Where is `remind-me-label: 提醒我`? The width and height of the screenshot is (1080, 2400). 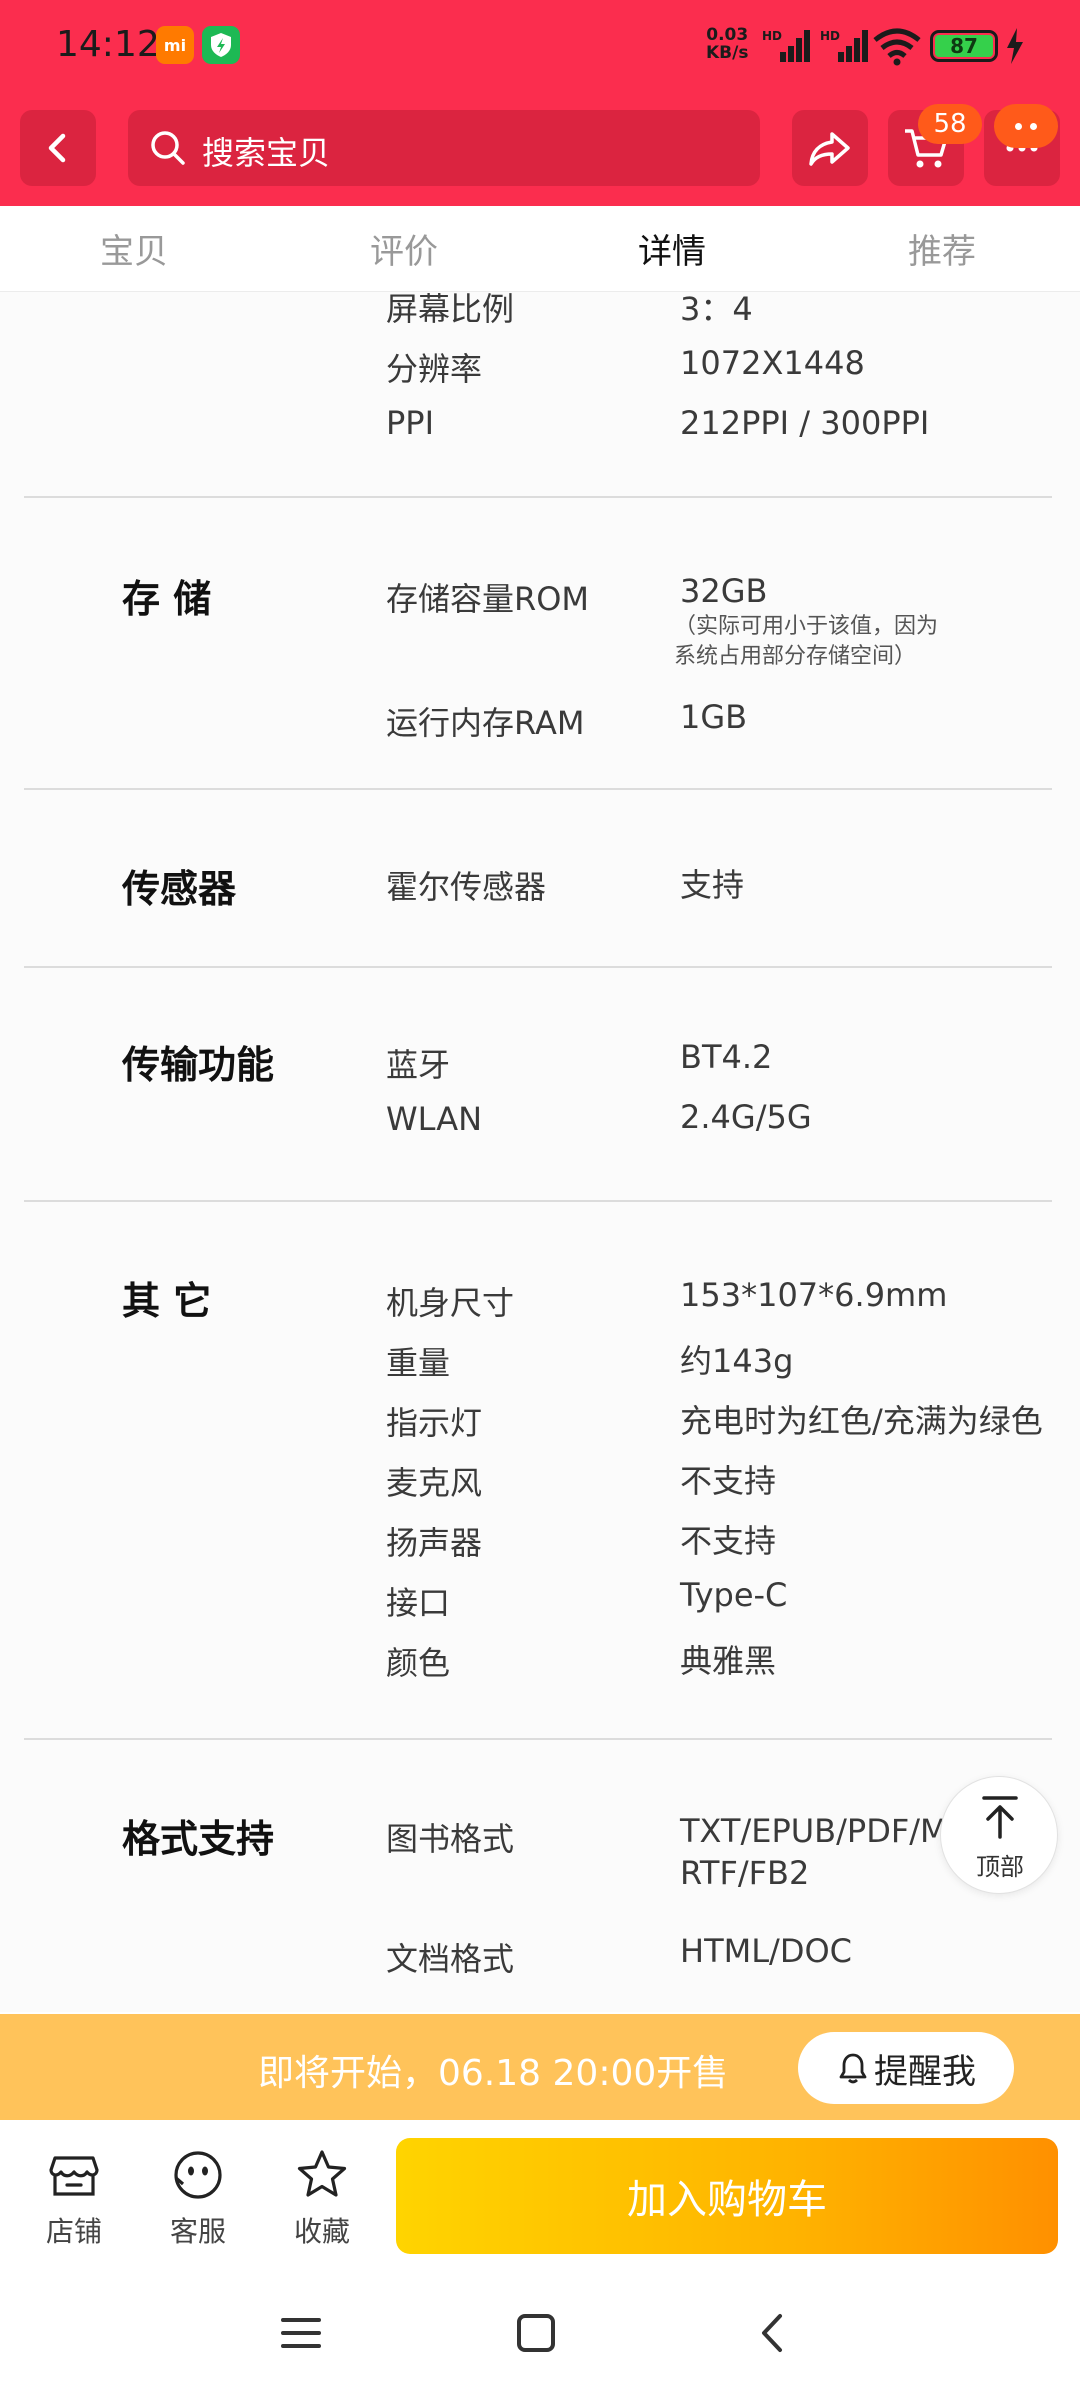
remind-me-label: 提醒我 is located at coordinates (925, 2071).